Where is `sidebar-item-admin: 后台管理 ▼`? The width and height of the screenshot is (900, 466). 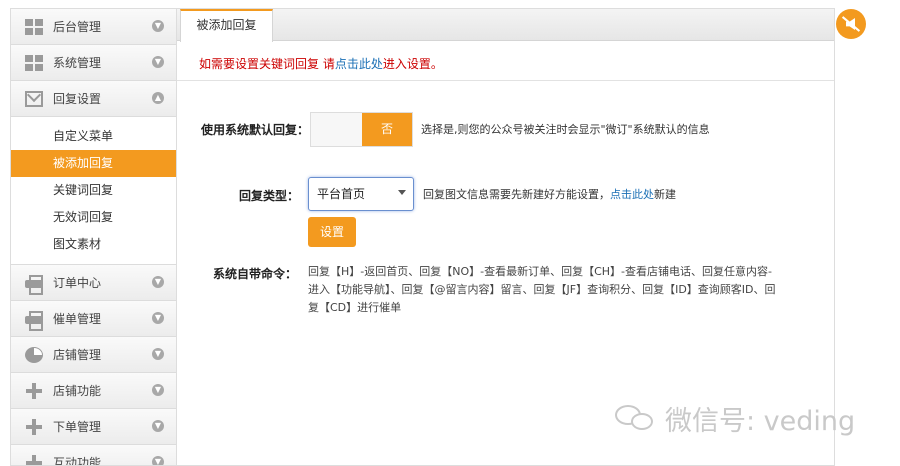
sidebar-item-admin: 后台管理 ▼ is located at coordinates (93, 27).